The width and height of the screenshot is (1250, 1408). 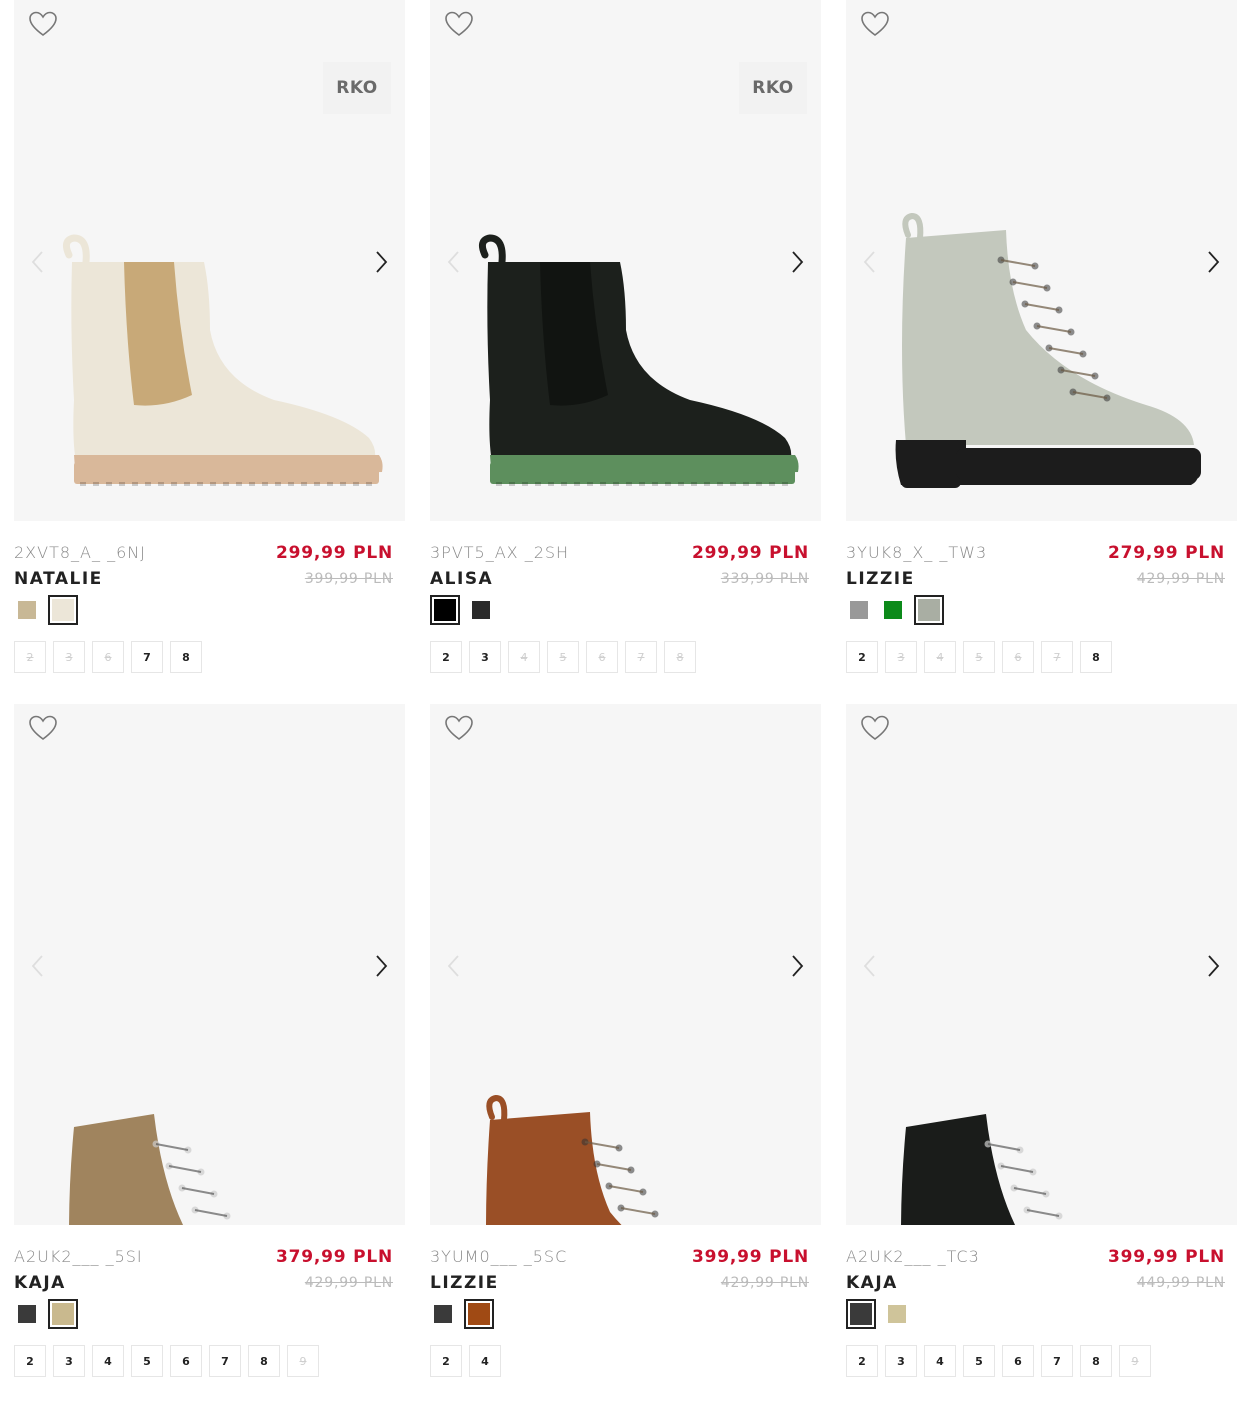 What do you see at coordinates (764, 1283) in the screenshot?
I see `original-price: 429,99 PLN` at bounding box center [764, 1283].